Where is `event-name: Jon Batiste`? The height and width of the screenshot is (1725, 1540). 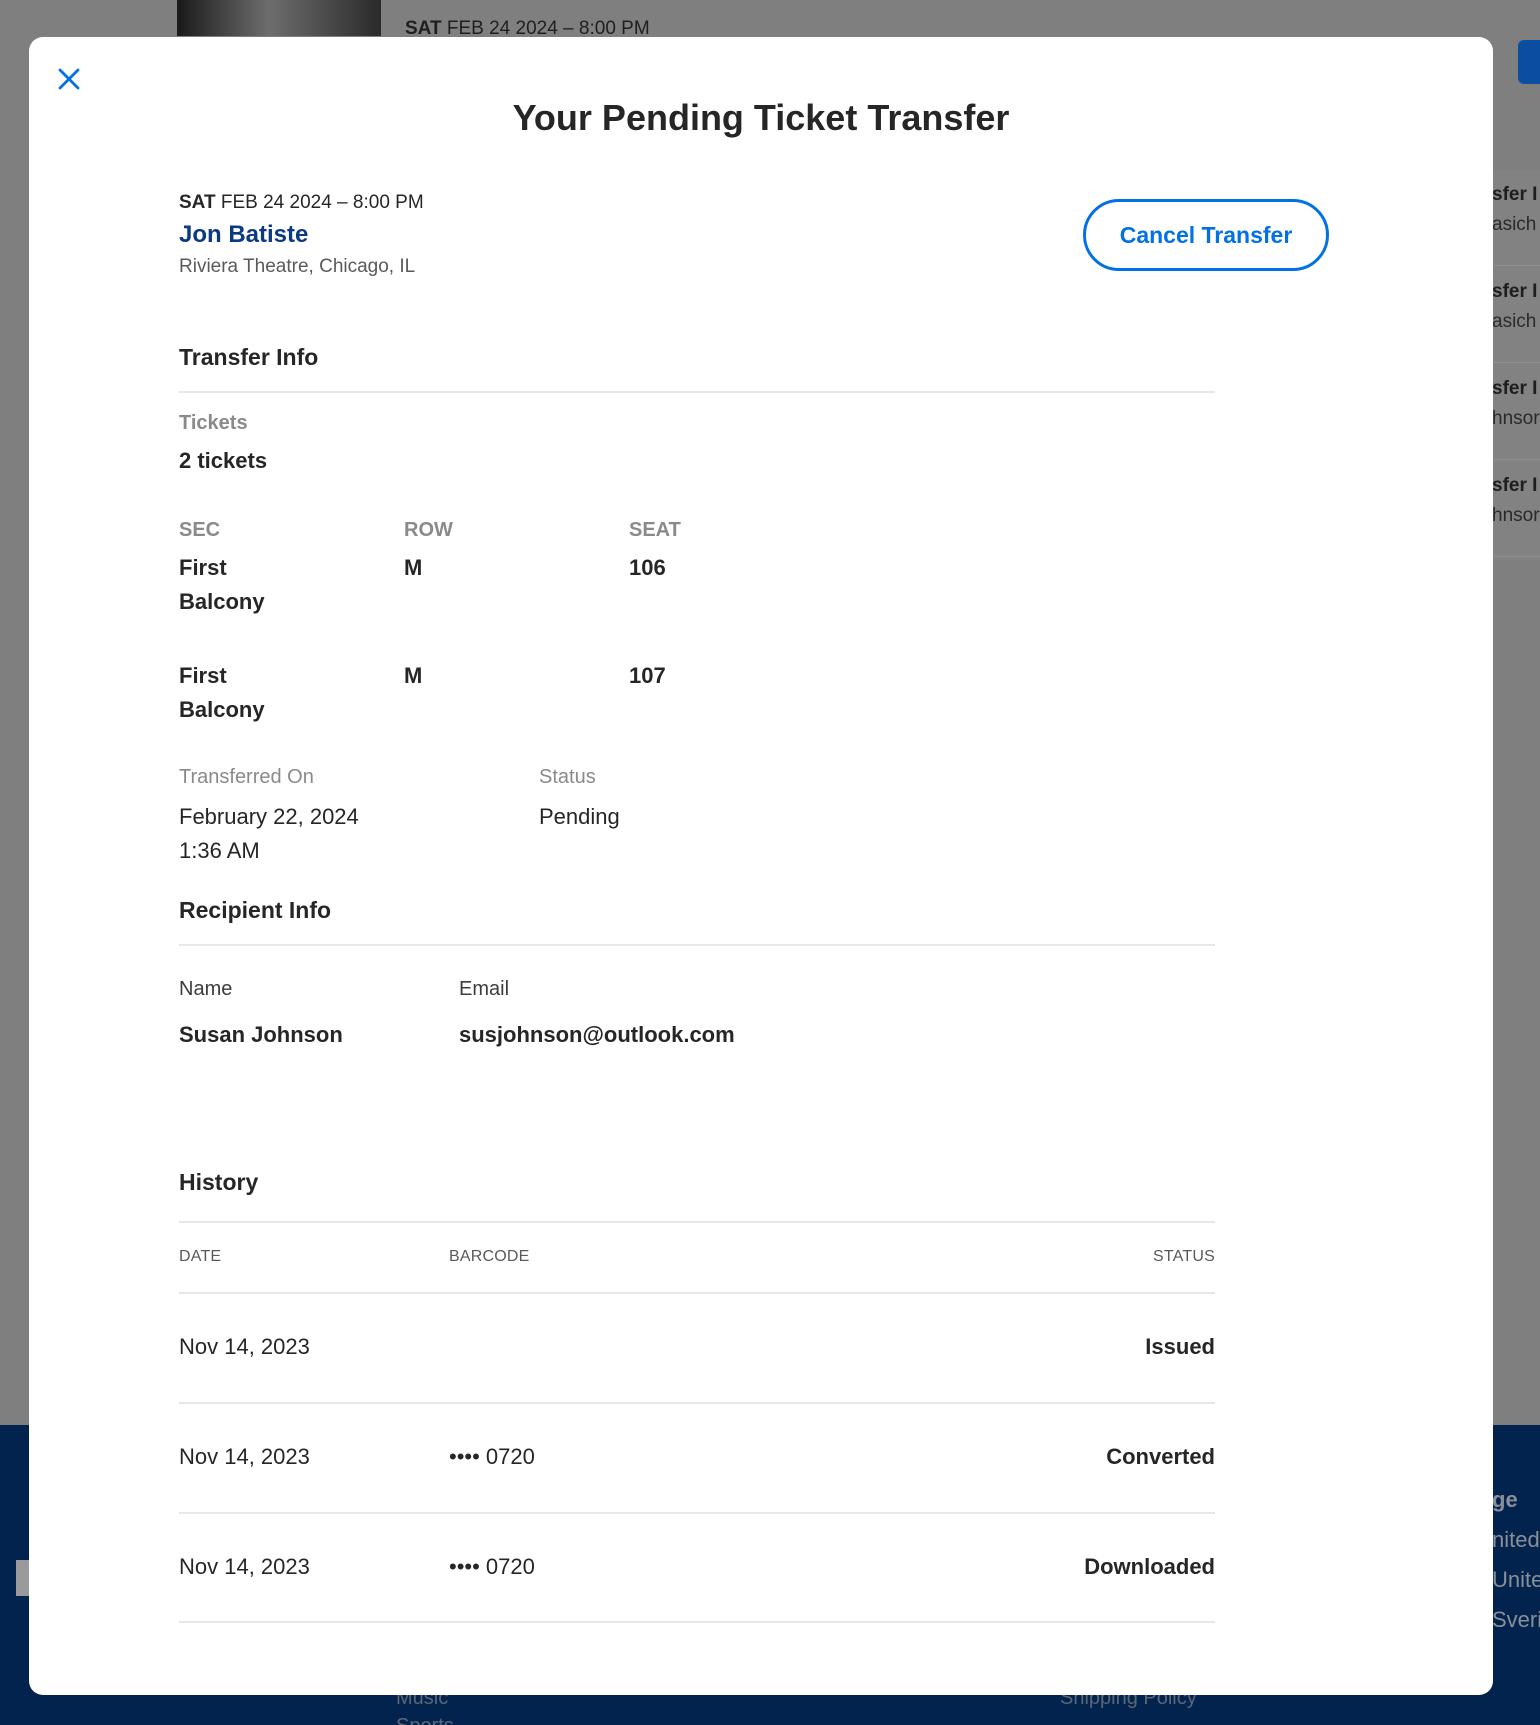 event-name: Jon Batiste is located at coordinates (243, 235).